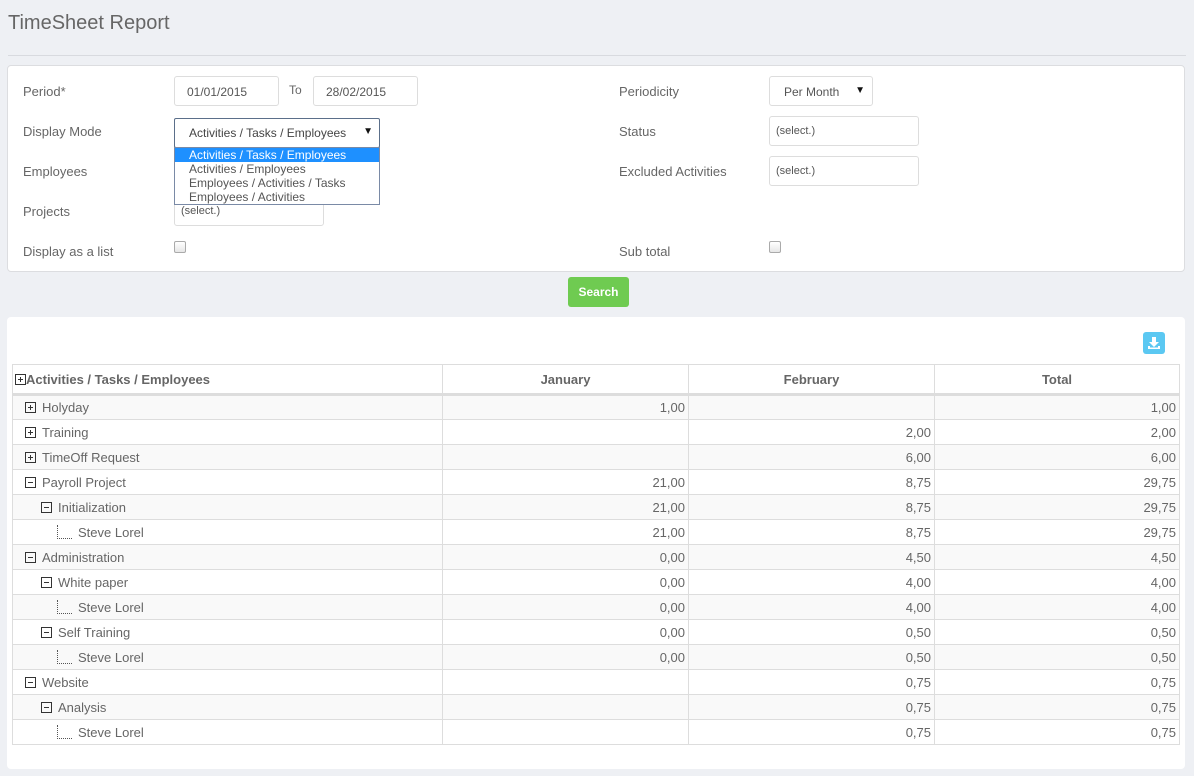 The width and height of the screenshot is (1194, 776). Describe the element at coordinates (226, 91) in the screenshot. I see `period-from-input: 01/01/2015` at that location.